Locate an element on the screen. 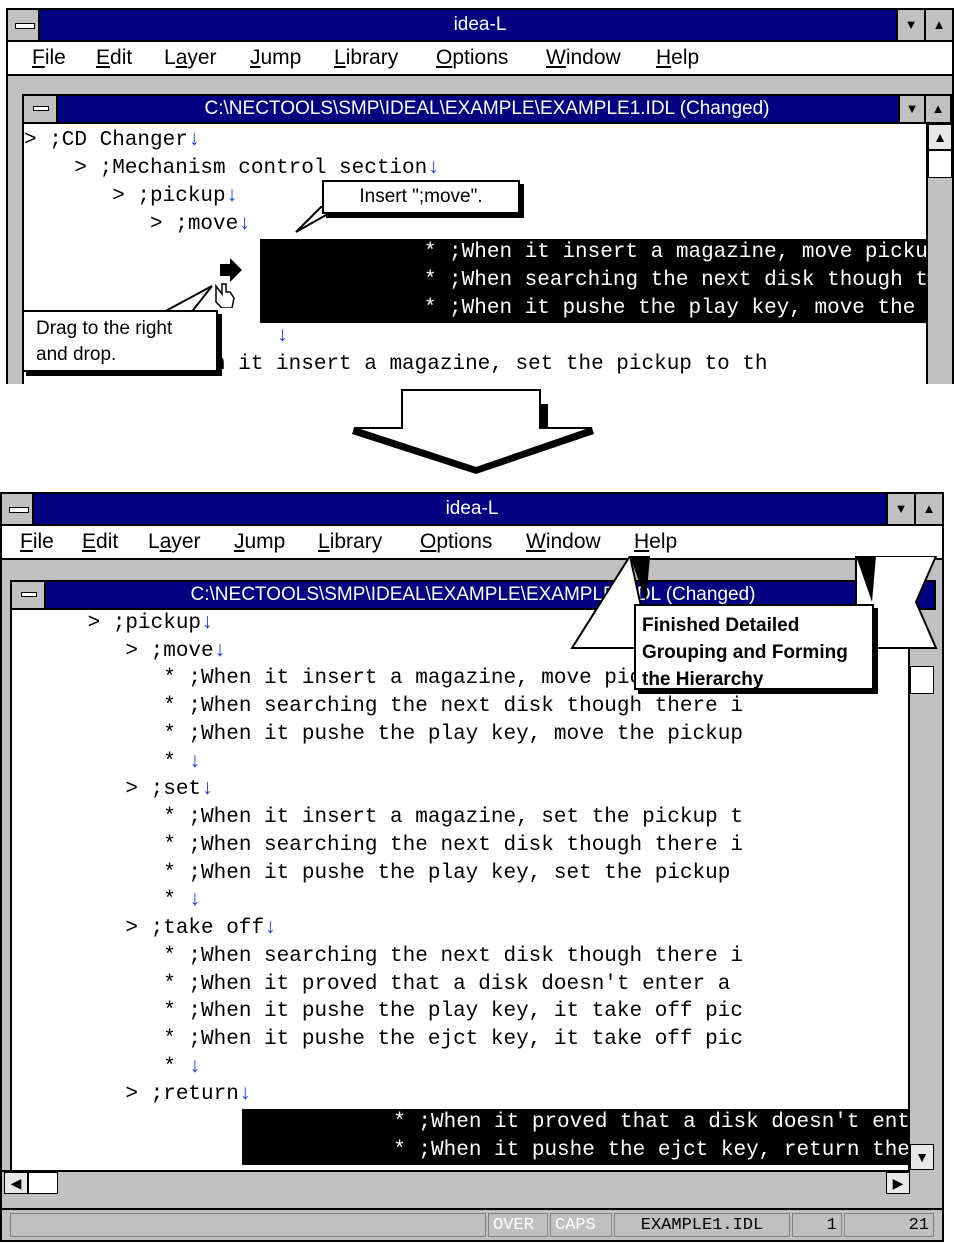  drag-callout: Drag to the right and drop. is located at coordinates (120, 341).